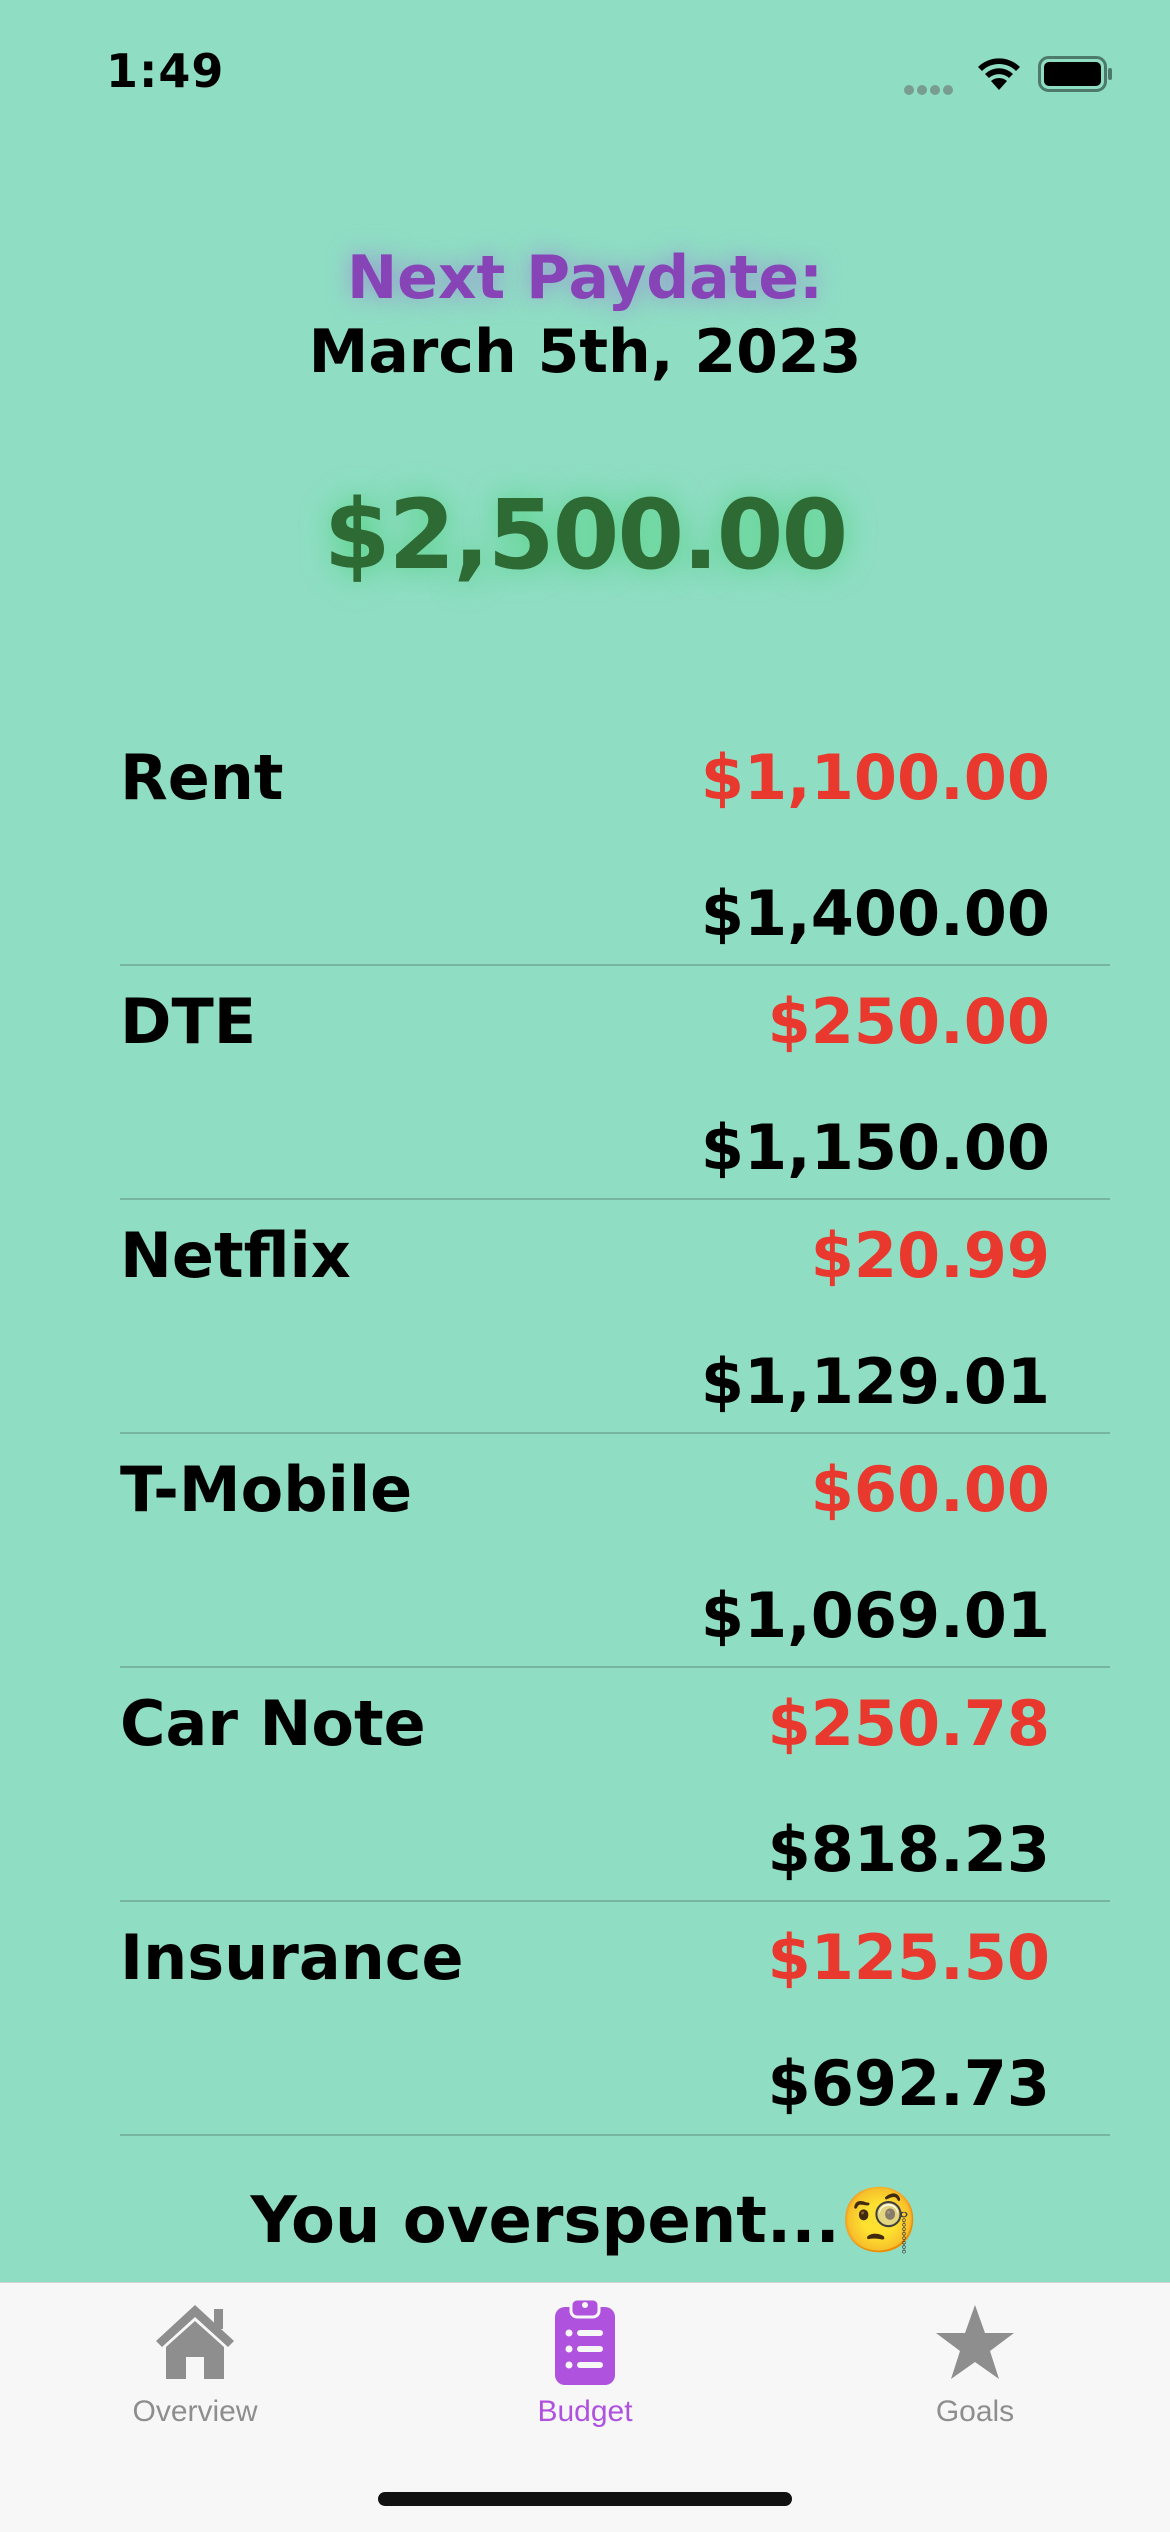  What do you see at coordinates (273, 1723) in the screenshot?
I see `bill-name: Car Note` at bounding box center [273, 1723].